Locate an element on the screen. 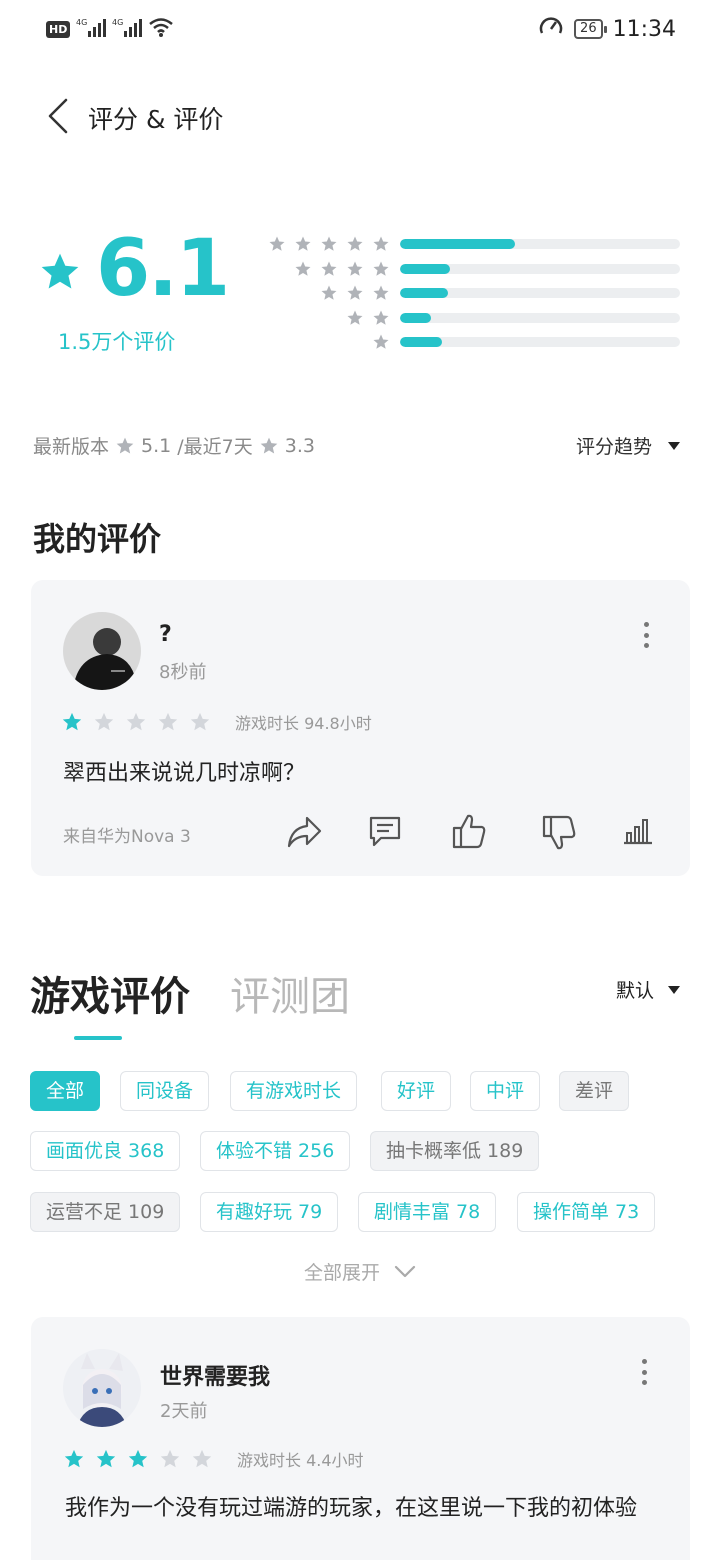 The height and width of the screenshot is (1560, 720). back-button is located at coordinates (59, 116).